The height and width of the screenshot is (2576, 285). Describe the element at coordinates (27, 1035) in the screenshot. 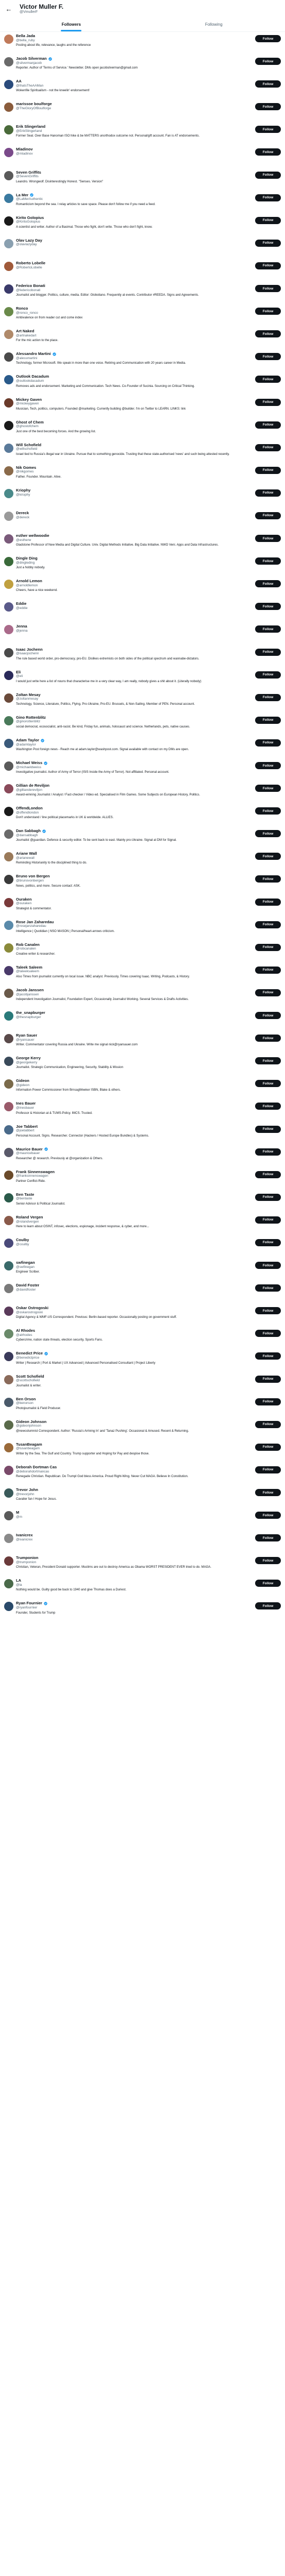

I see `user-name: Ryan Sauer` at that location.